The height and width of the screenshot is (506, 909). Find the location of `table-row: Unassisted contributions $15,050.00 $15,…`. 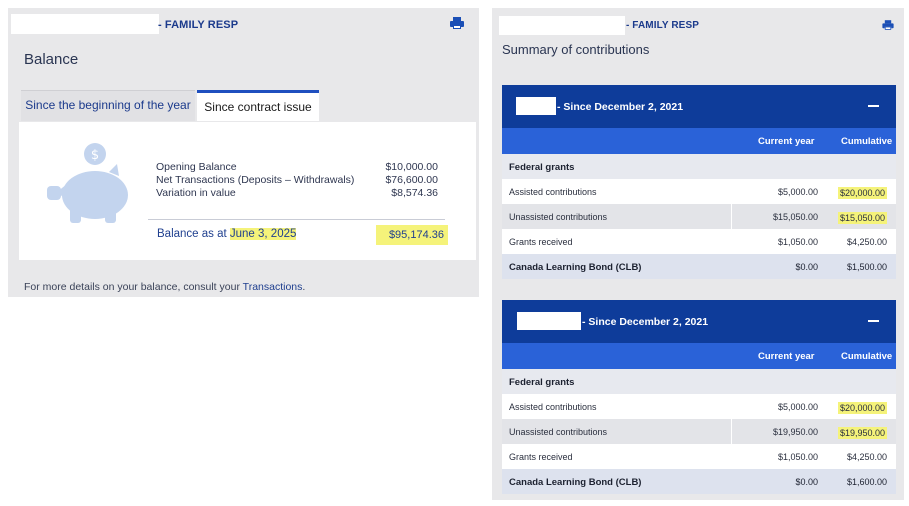

table-row: Unassisted contributions $15,050.00 $15,… is located at coordinates (699, 216).